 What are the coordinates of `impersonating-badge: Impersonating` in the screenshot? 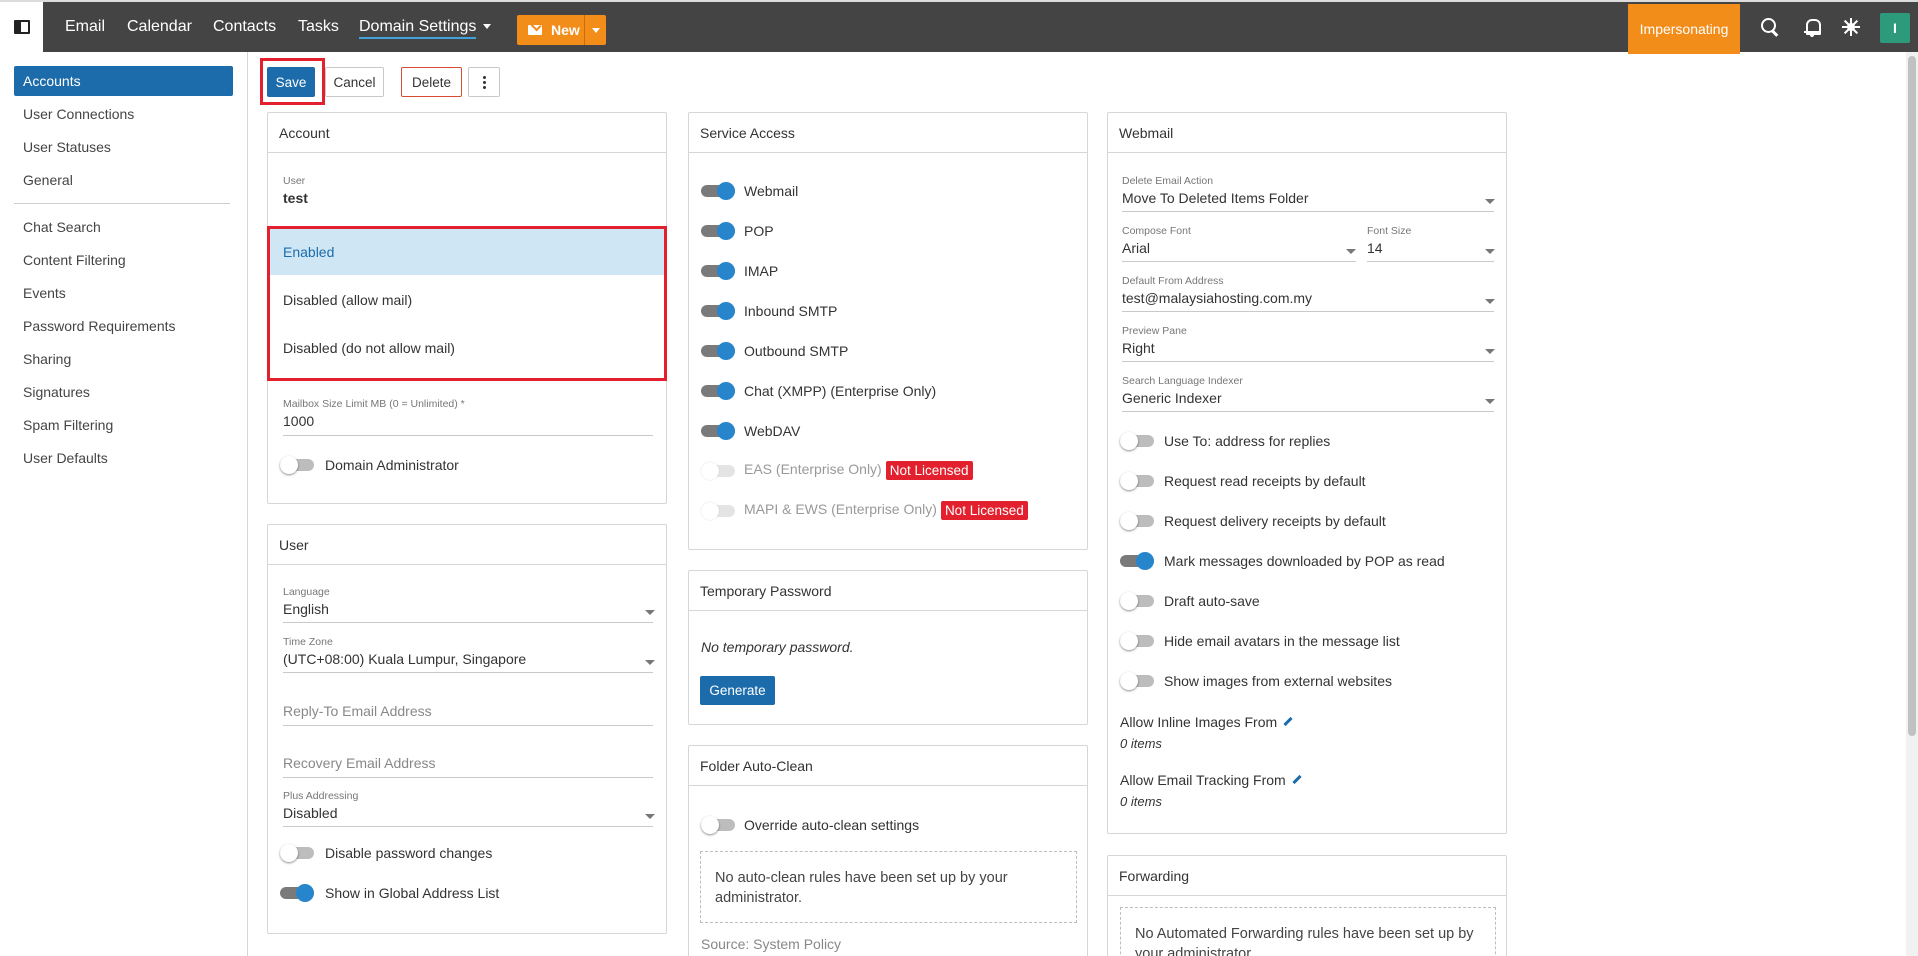 It's located at (1684, 29).